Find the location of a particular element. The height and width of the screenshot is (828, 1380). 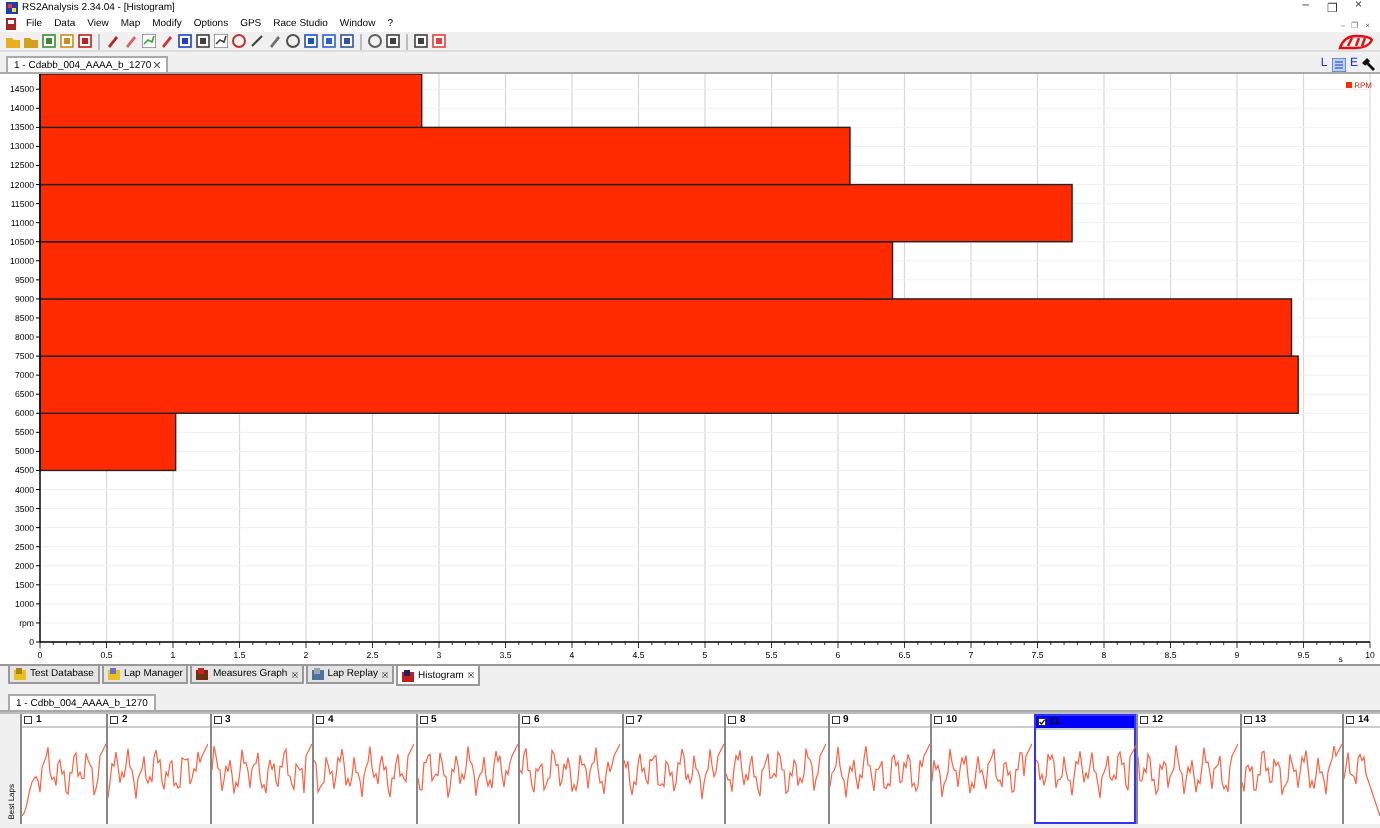

logo-icon is located at coordinates (1356, 41).